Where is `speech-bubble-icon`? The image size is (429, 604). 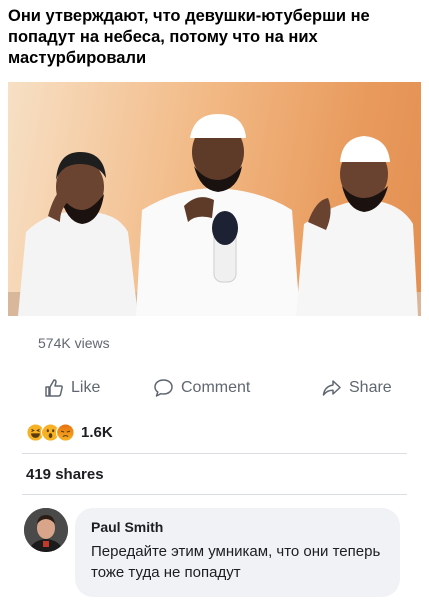
speech-bubble-icon is located at coordinates (163, 388).